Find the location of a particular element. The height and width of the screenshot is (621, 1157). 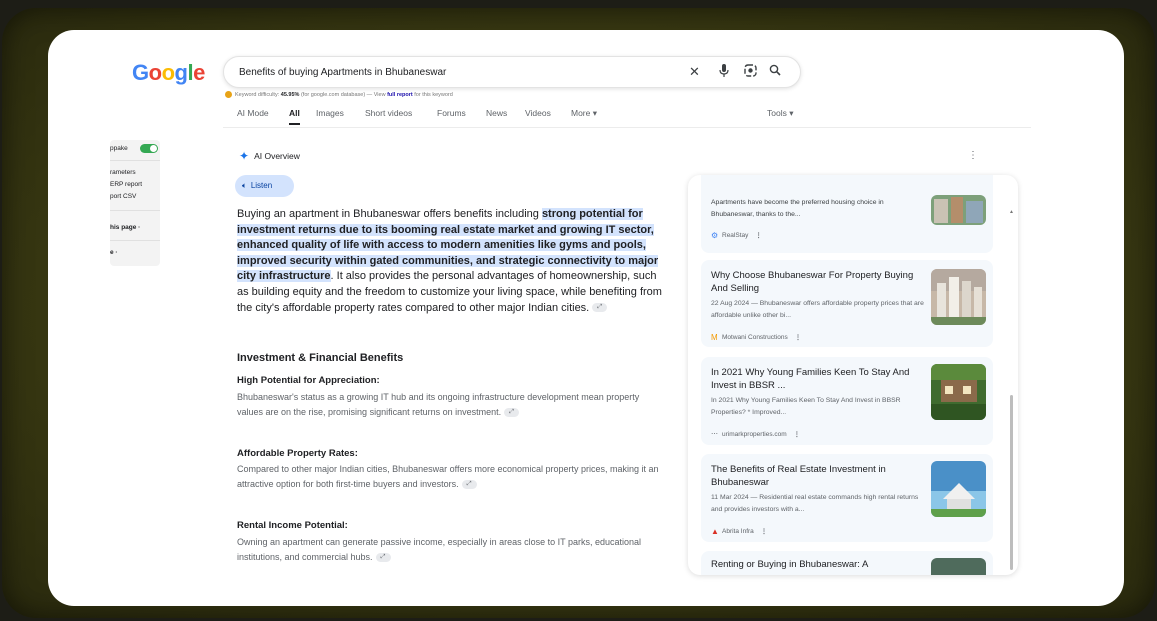

side-panel-line: his page · is located at coordinates (125, 227).